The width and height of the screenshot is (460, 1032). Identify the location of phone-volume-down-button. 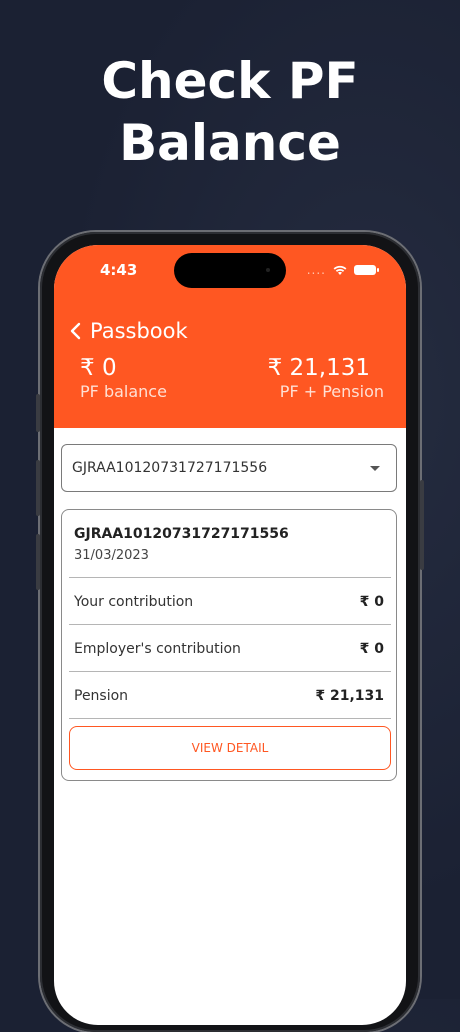
(38, 562).